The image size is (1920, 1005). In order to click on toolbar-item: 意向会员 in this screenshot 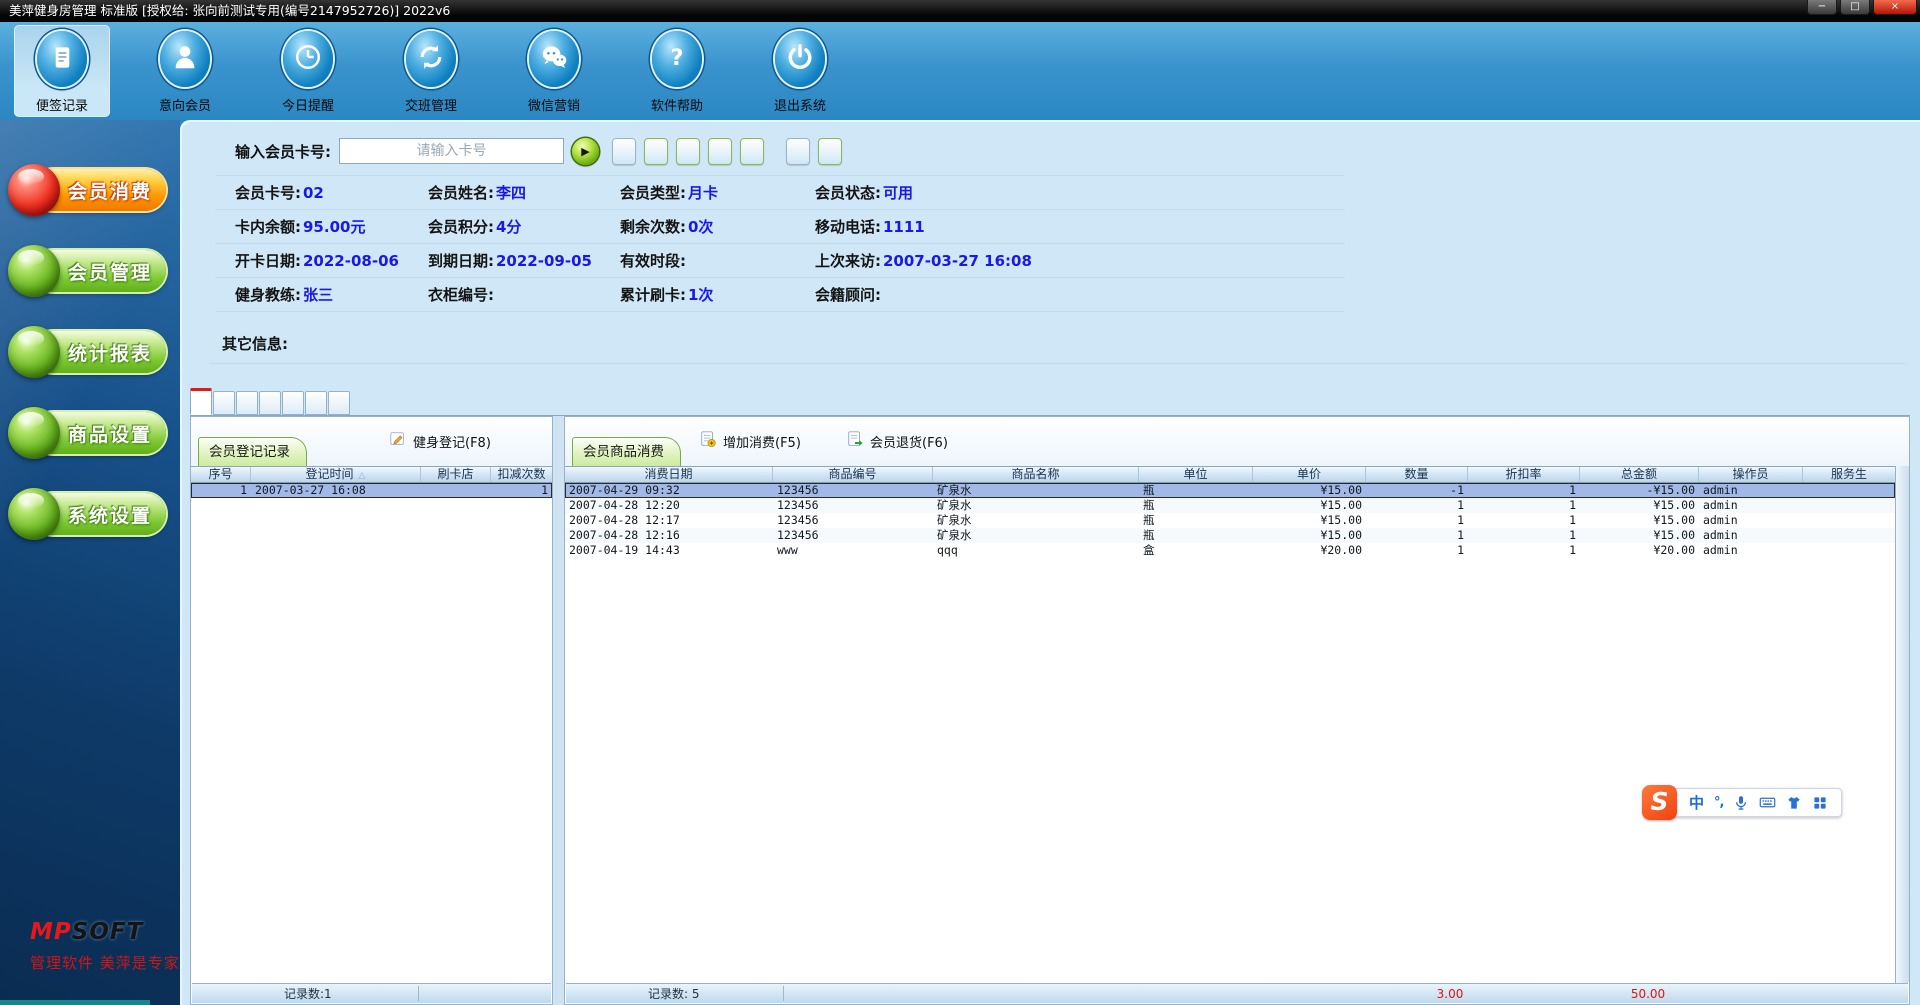, I will do `click(185, 71)`.